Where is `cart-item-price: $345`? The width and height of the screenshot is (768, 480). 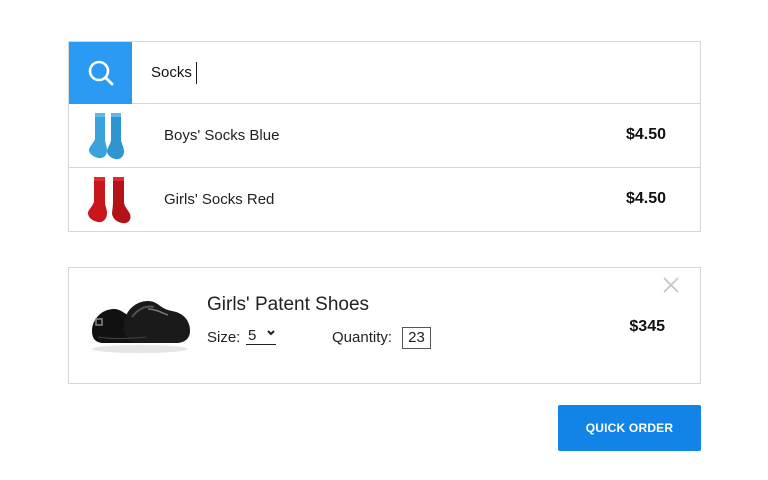 cart-item-price: $345 is located at coordinates (647, 326).